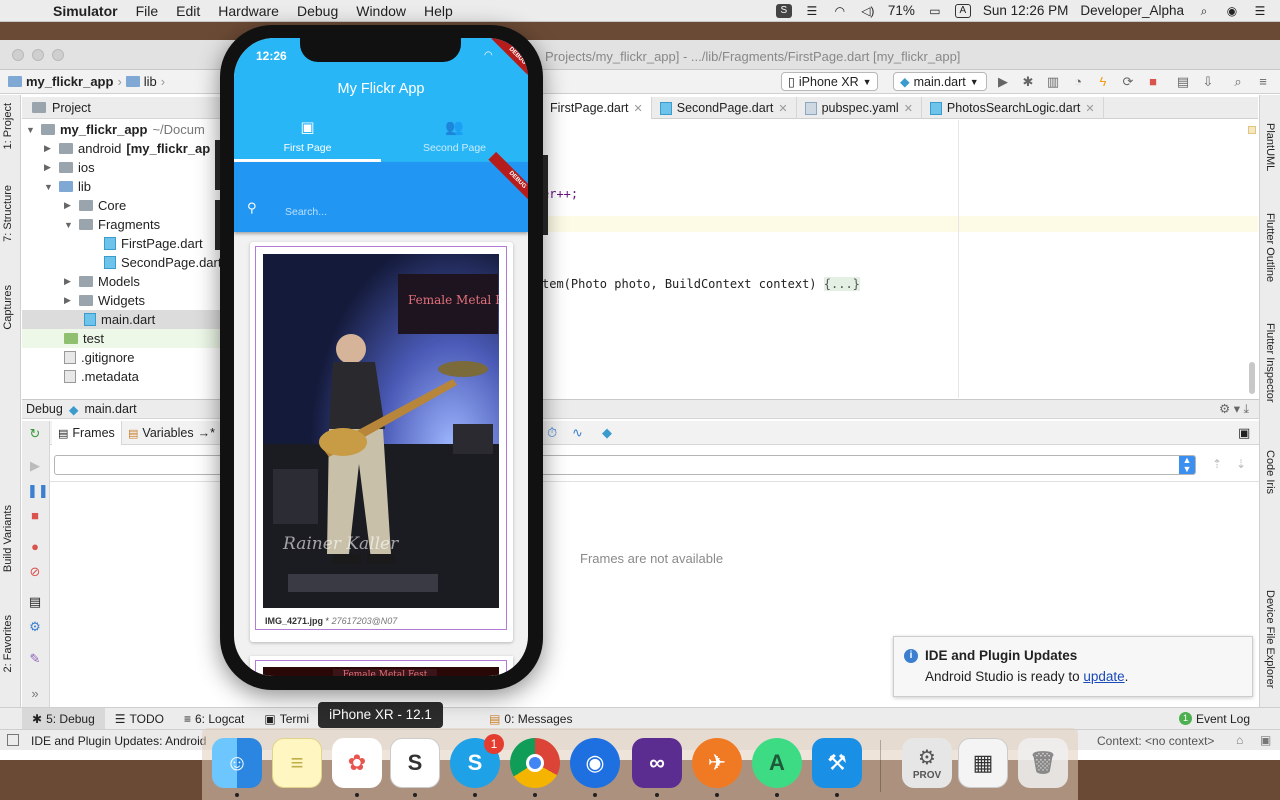 The height and width of the screenshot is (800, 1280). What do you see at coordinates (1270, 147) in the screenshot?
I see `tab-plantuml: PlantUML` at bounding box center [1270, 147].